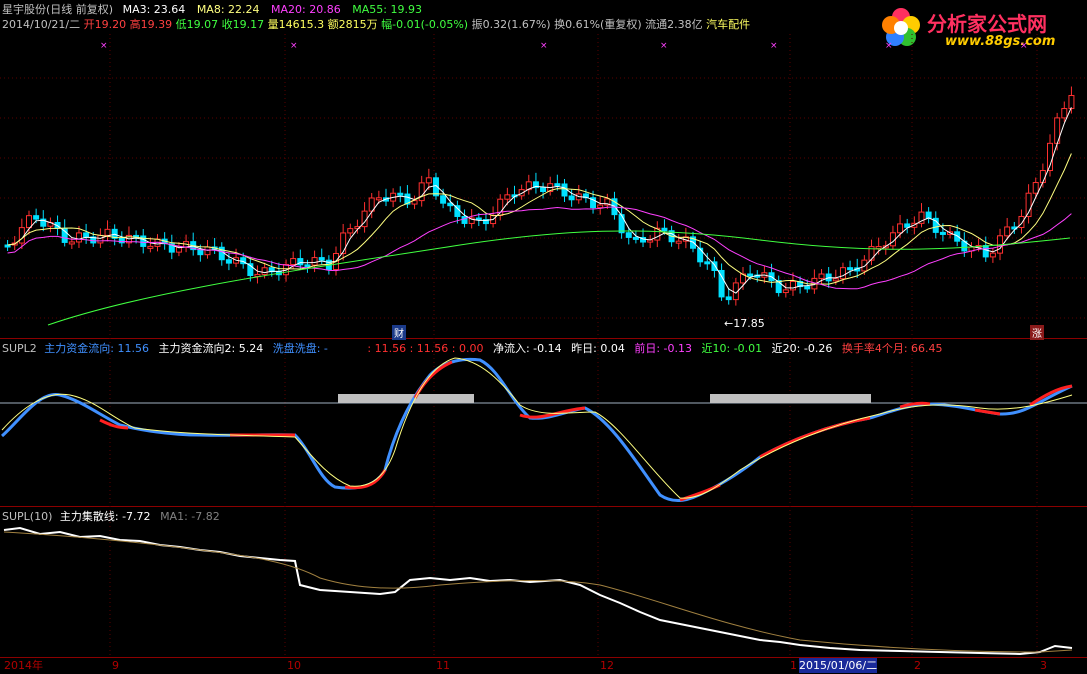  I want to click on finance-marker: 财, so click(399, 332).